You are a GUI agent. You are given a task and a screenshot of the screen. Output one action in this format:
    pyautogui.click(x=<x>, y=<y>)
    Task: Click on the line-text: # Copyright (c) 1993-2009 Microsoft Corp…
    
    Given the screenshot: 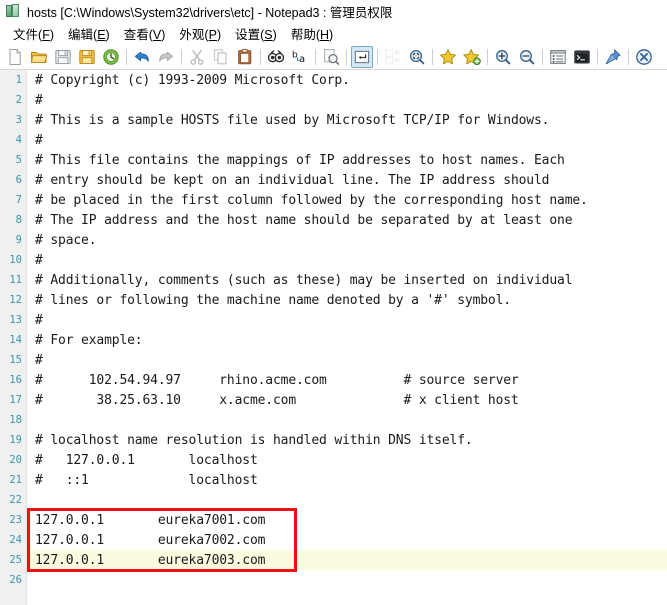 What is the action you would take?
    pyautogui.click(x=188, y=80)
    